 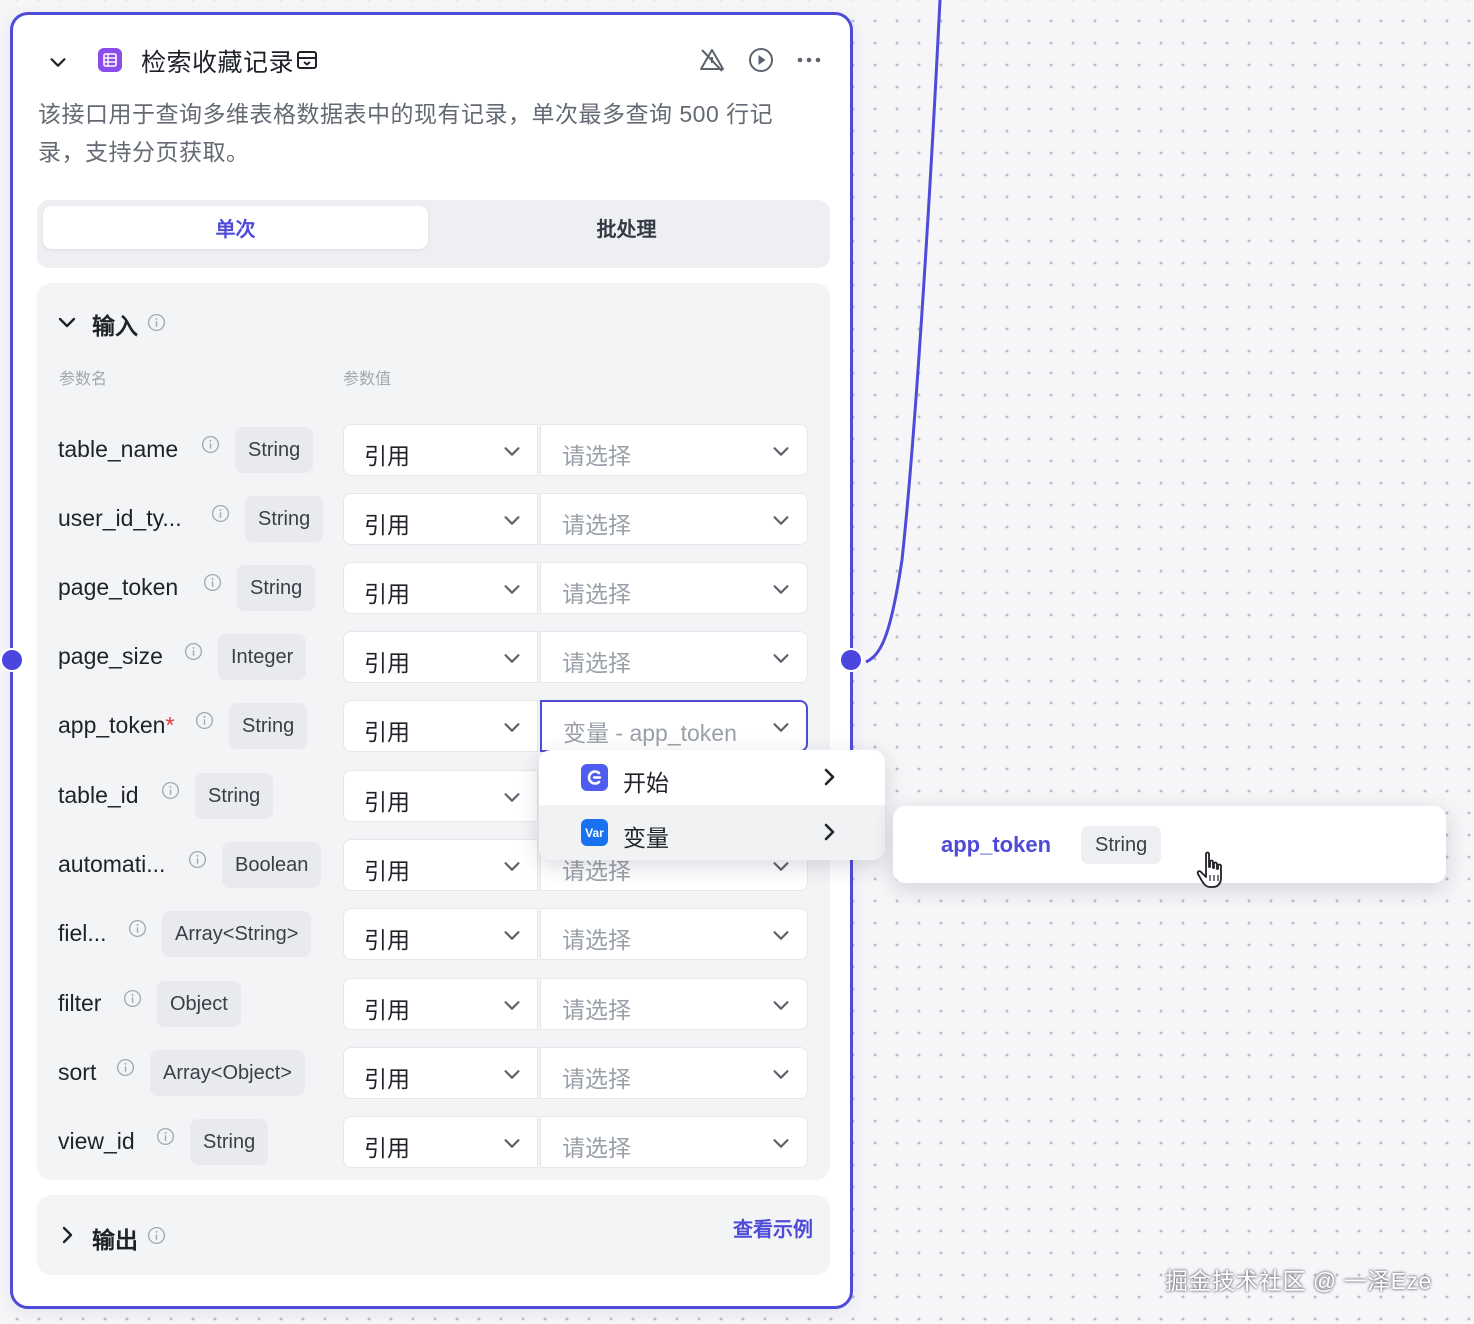 What do you see at coordinates (851, 660) in the screenshot?
I see `output-port` at bounding box center [851, 660].